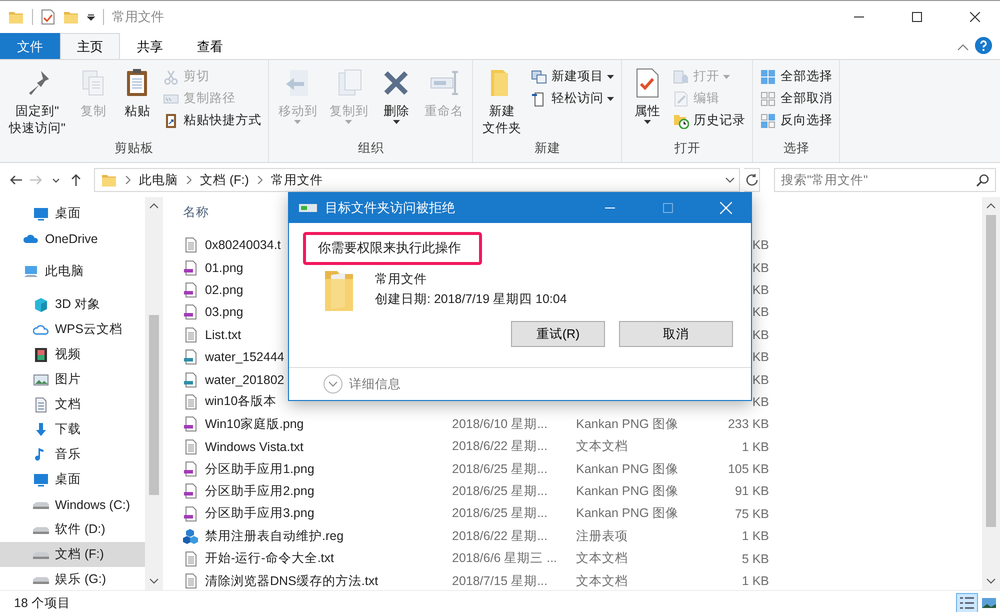 The width and height of the screenshot is (1000, 612). I want to click on details-toggle: 详细信息, so click(362, 384).